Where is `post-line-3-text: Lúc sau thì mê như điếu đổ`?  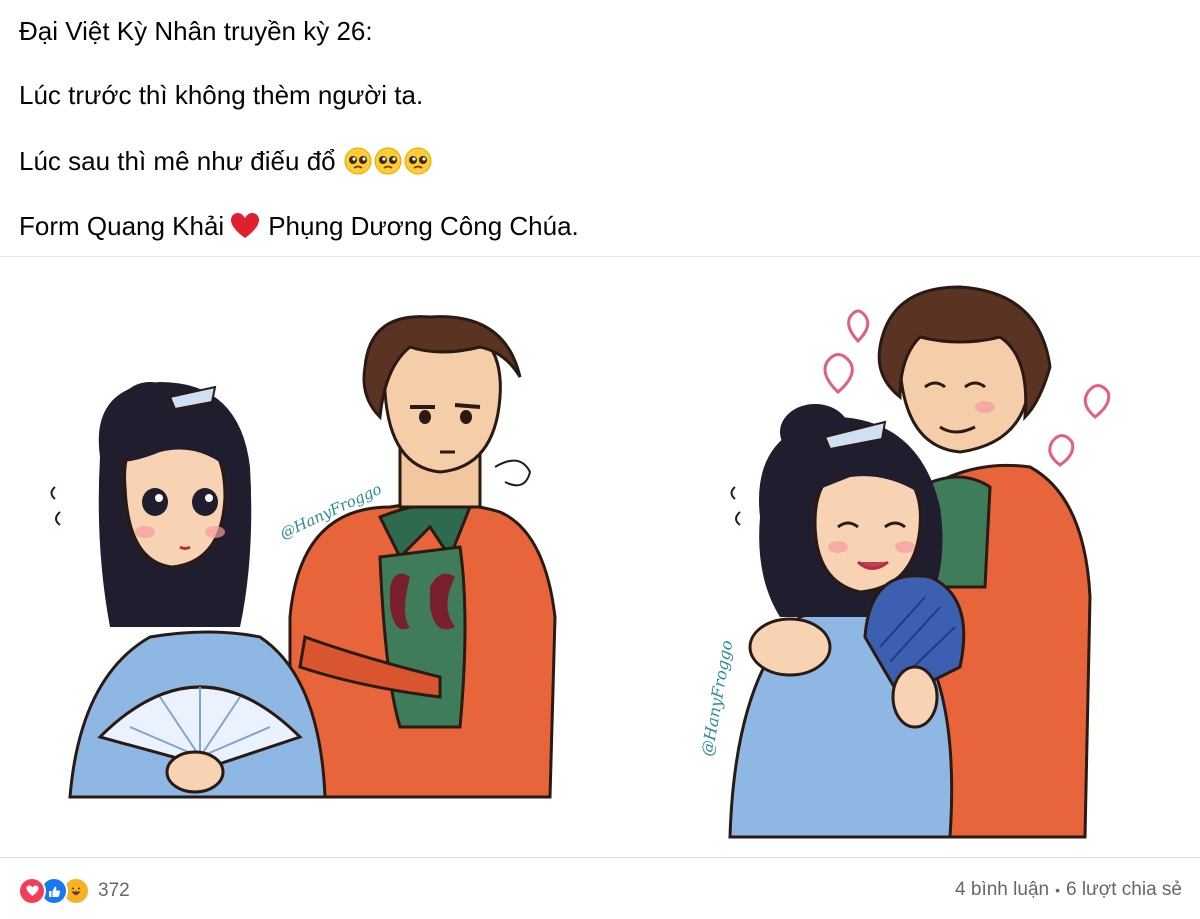
post-line-3-text: Lúc sau thì mê như điếu đổ is located at coordinates (177, 161).